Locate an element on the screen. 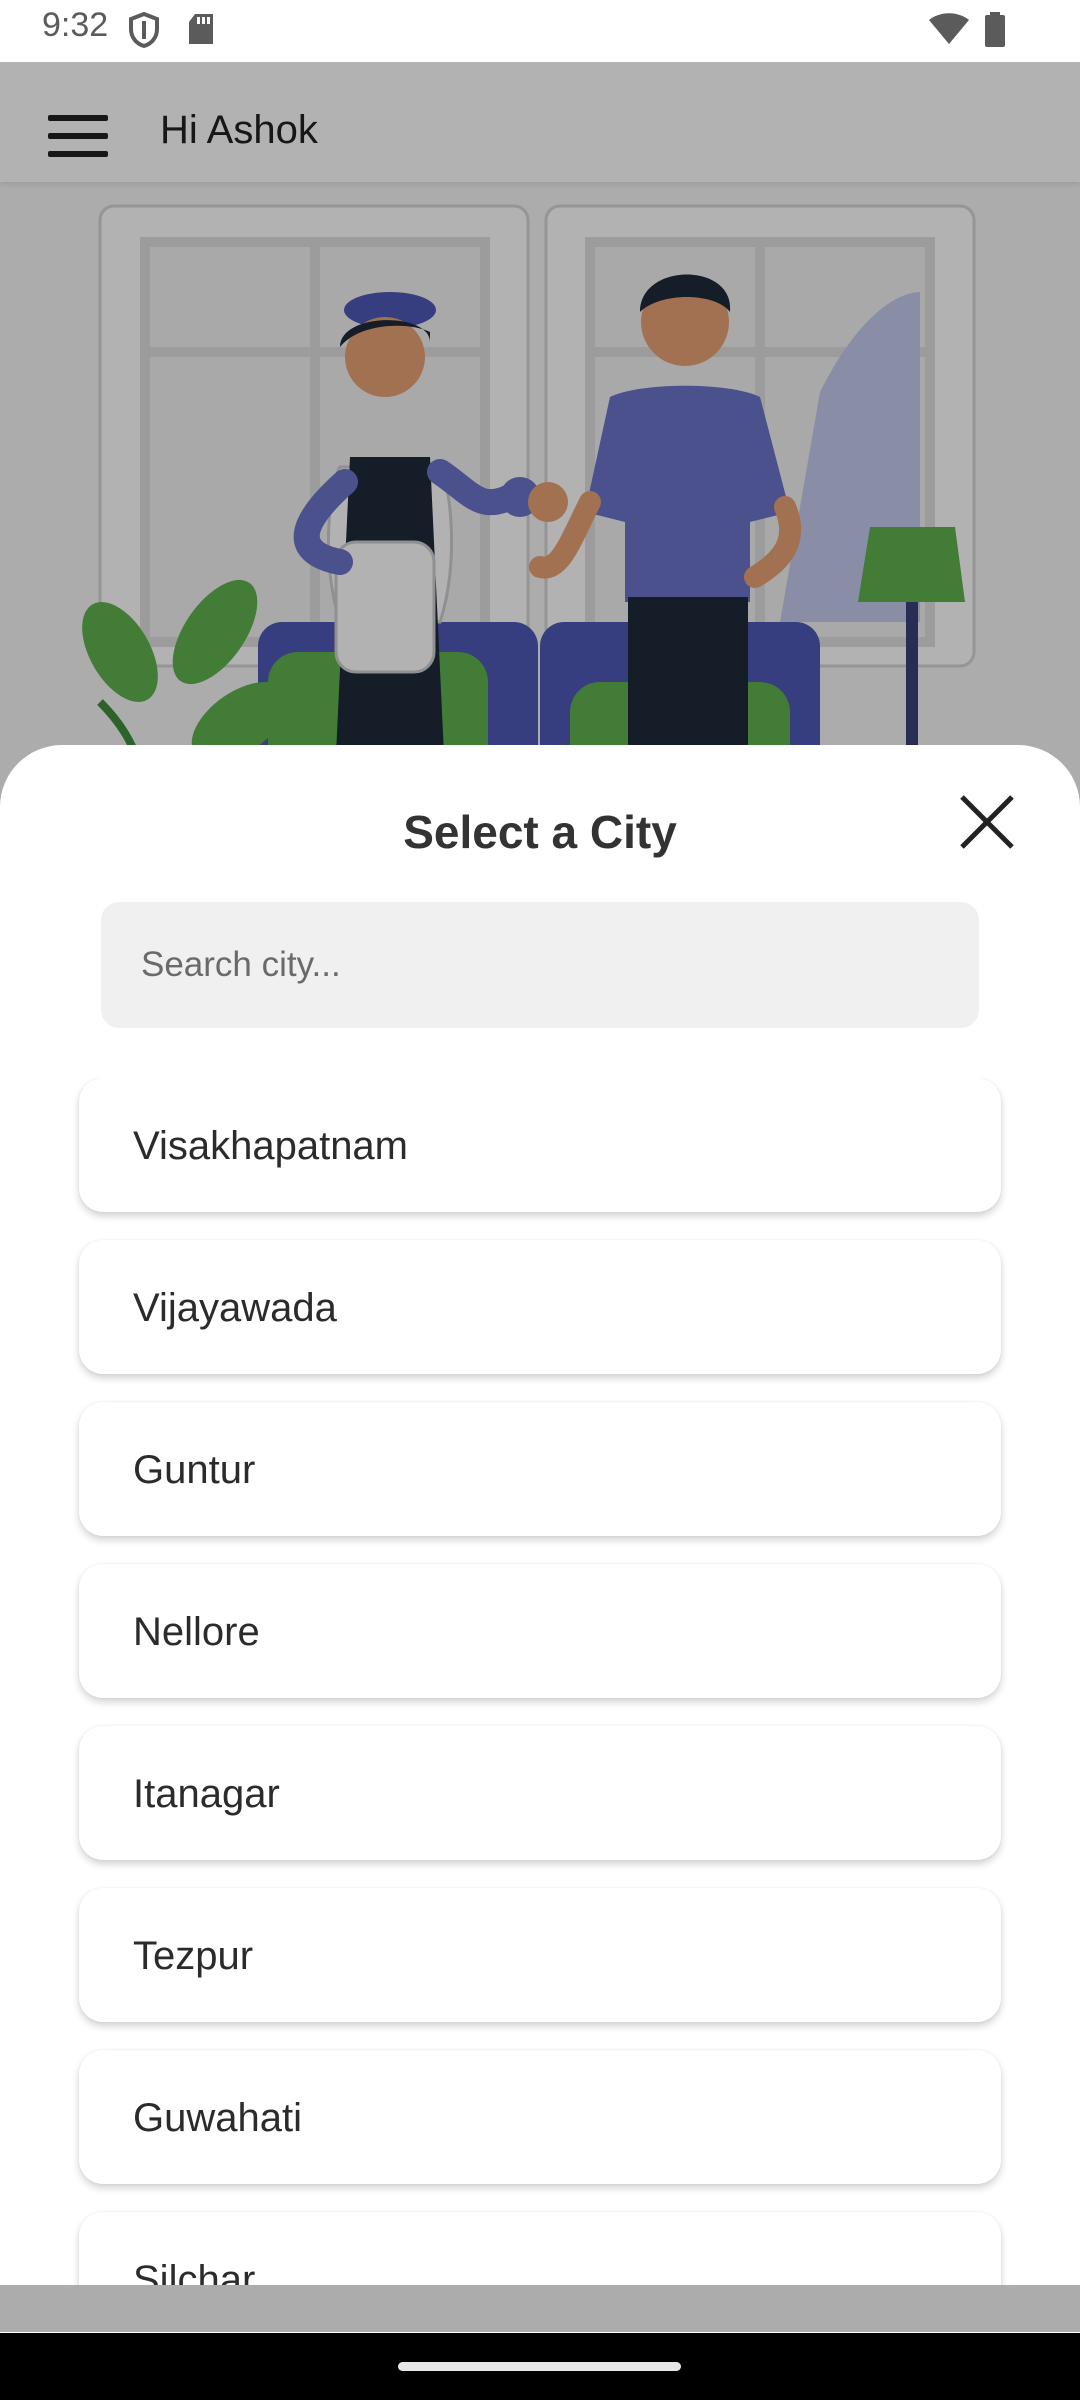 The height and width of the screenshot is (2400, 1080). home-gesture-handle is located at coordinates (539, 2366).